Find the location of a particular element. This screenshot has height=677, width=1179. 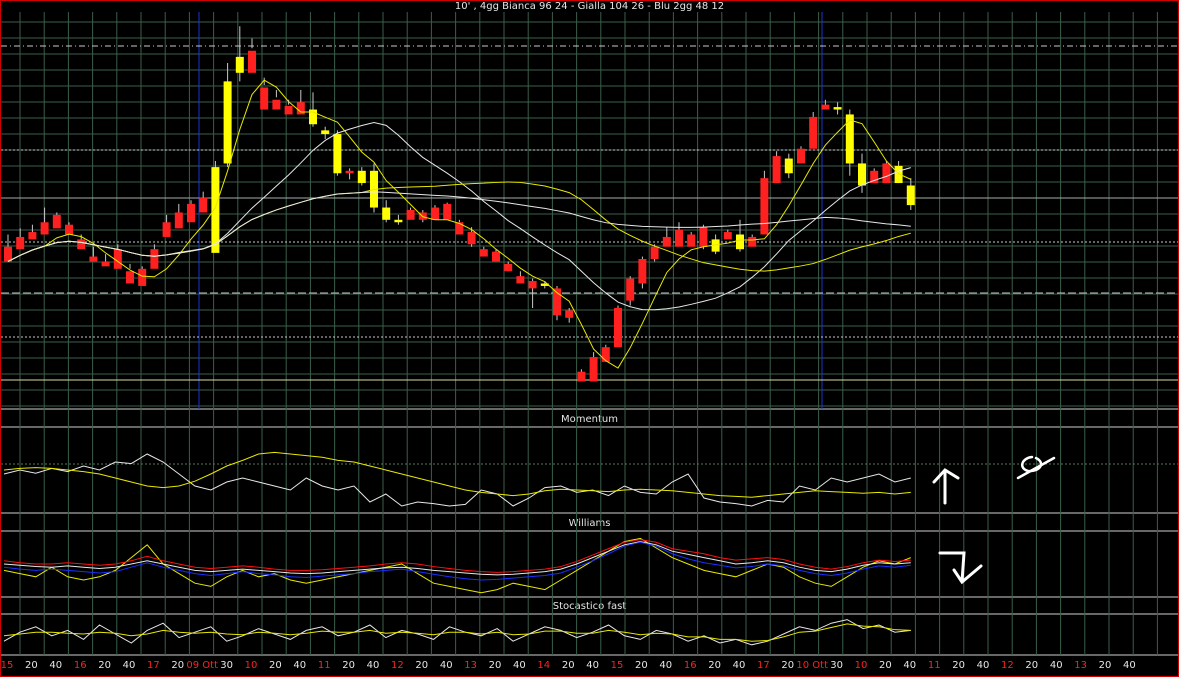

x-tick-label: 10 Ott is located at coordinates (812, 665).